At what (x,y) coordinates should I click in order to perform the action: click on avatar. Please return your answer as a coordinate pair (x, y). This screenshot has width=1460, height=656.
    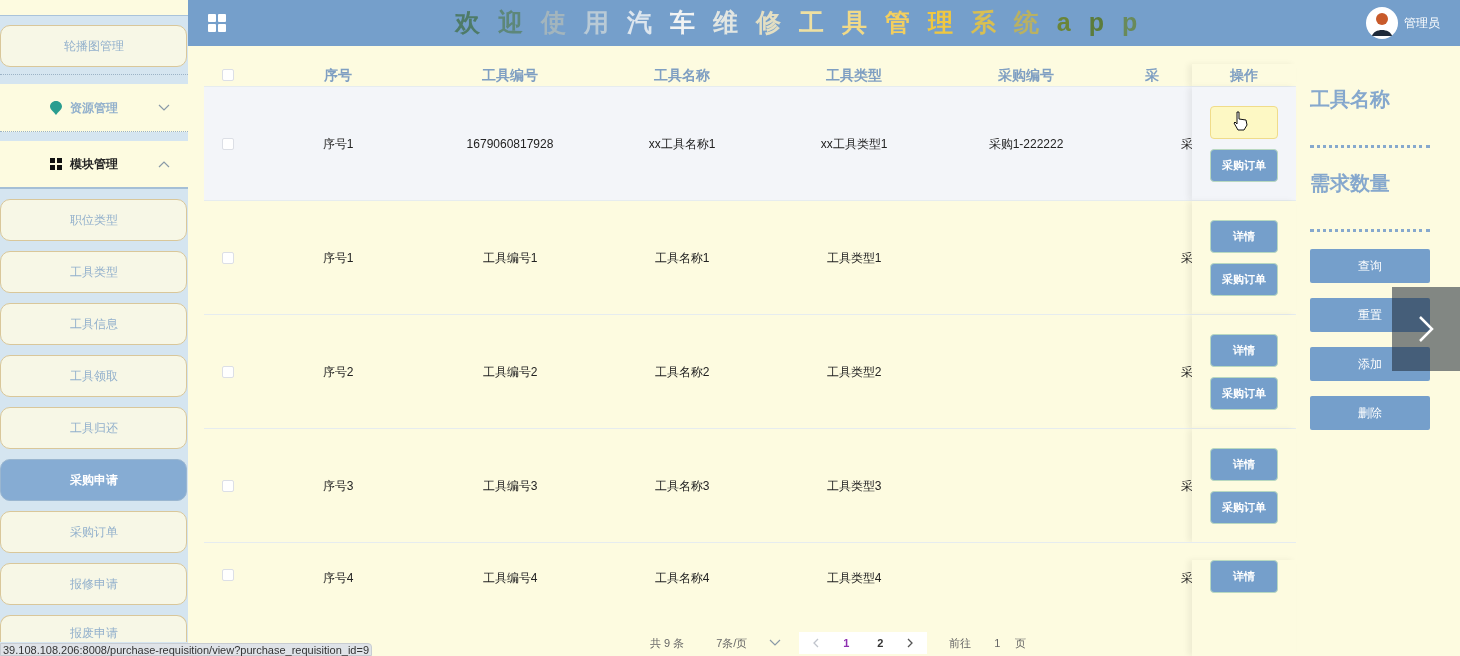
    Looking at the image, I should click on (1382, 23).